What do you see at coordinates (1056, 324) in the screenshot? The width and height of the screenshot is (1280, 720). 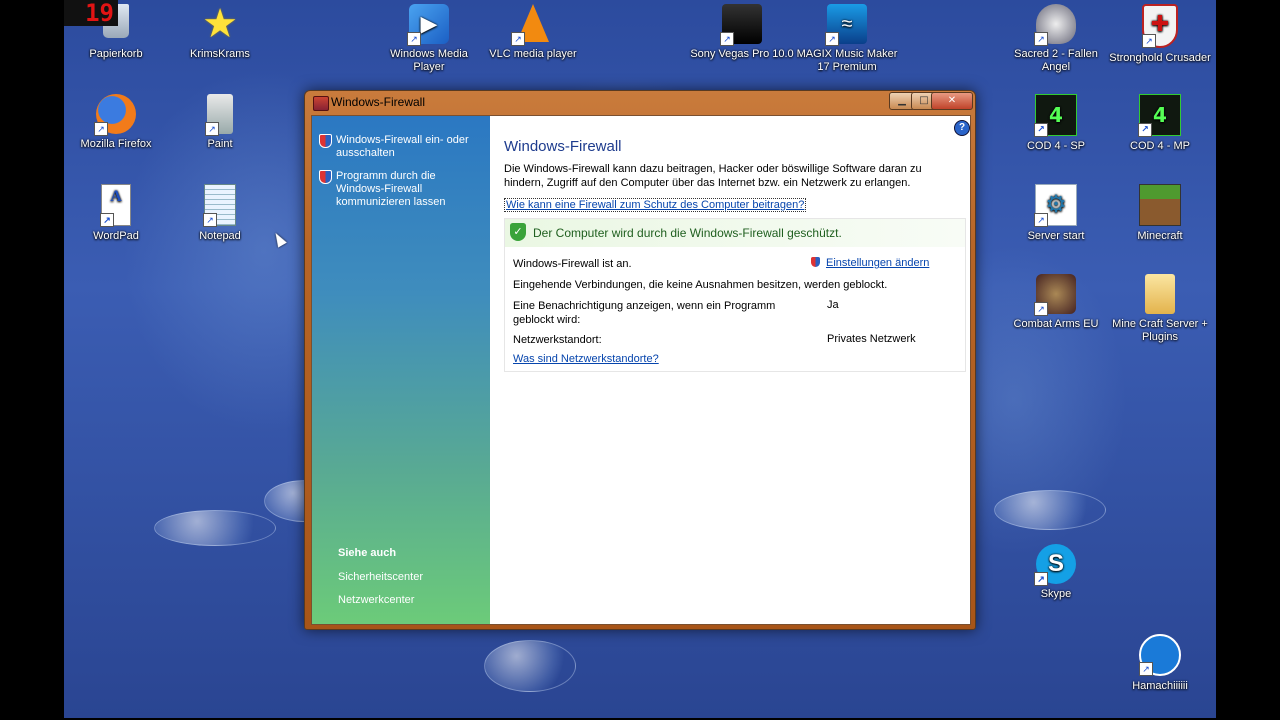 I see `desktop-icon-label: Combat Arms EU` at bounding box center [1056, 324].